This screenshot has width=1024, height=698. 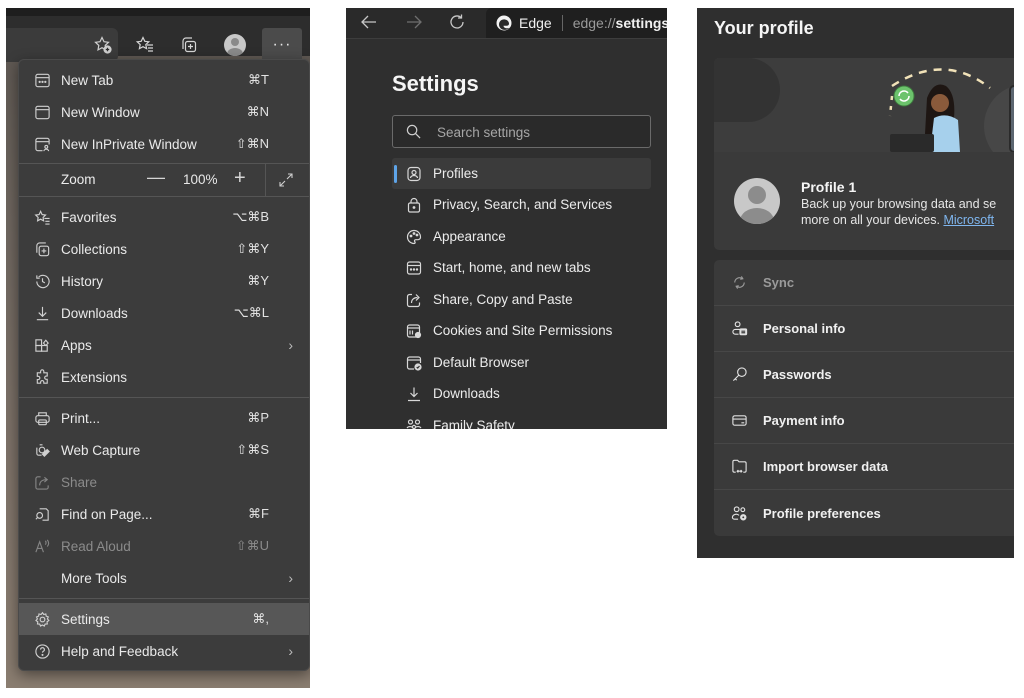 I want to click on menu-item-extensions: Extensions, so click(x=164, y=377).